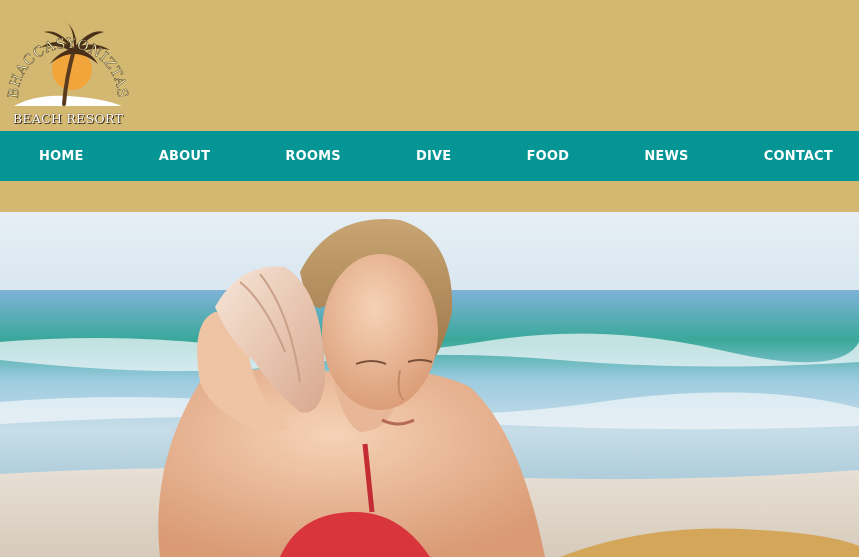 The width and height of the screenshot is (859, 557). Describe the element at coordinates (68, 118) in the screenshot. I see `logo-subtitle: BEACH RESORT` at that location.